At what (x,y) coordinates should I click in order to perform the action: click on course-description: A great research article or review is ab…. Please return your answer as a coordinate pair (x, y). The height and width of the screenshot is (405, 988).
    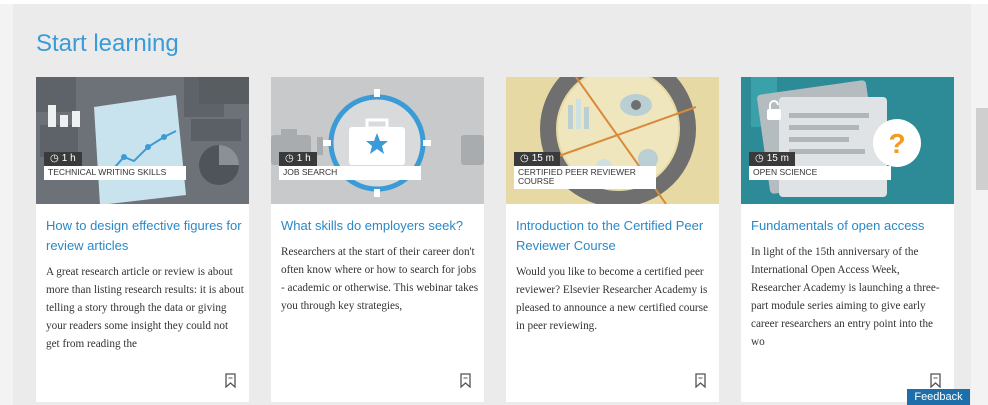
    Looking at the image, I should click on (145, 308).